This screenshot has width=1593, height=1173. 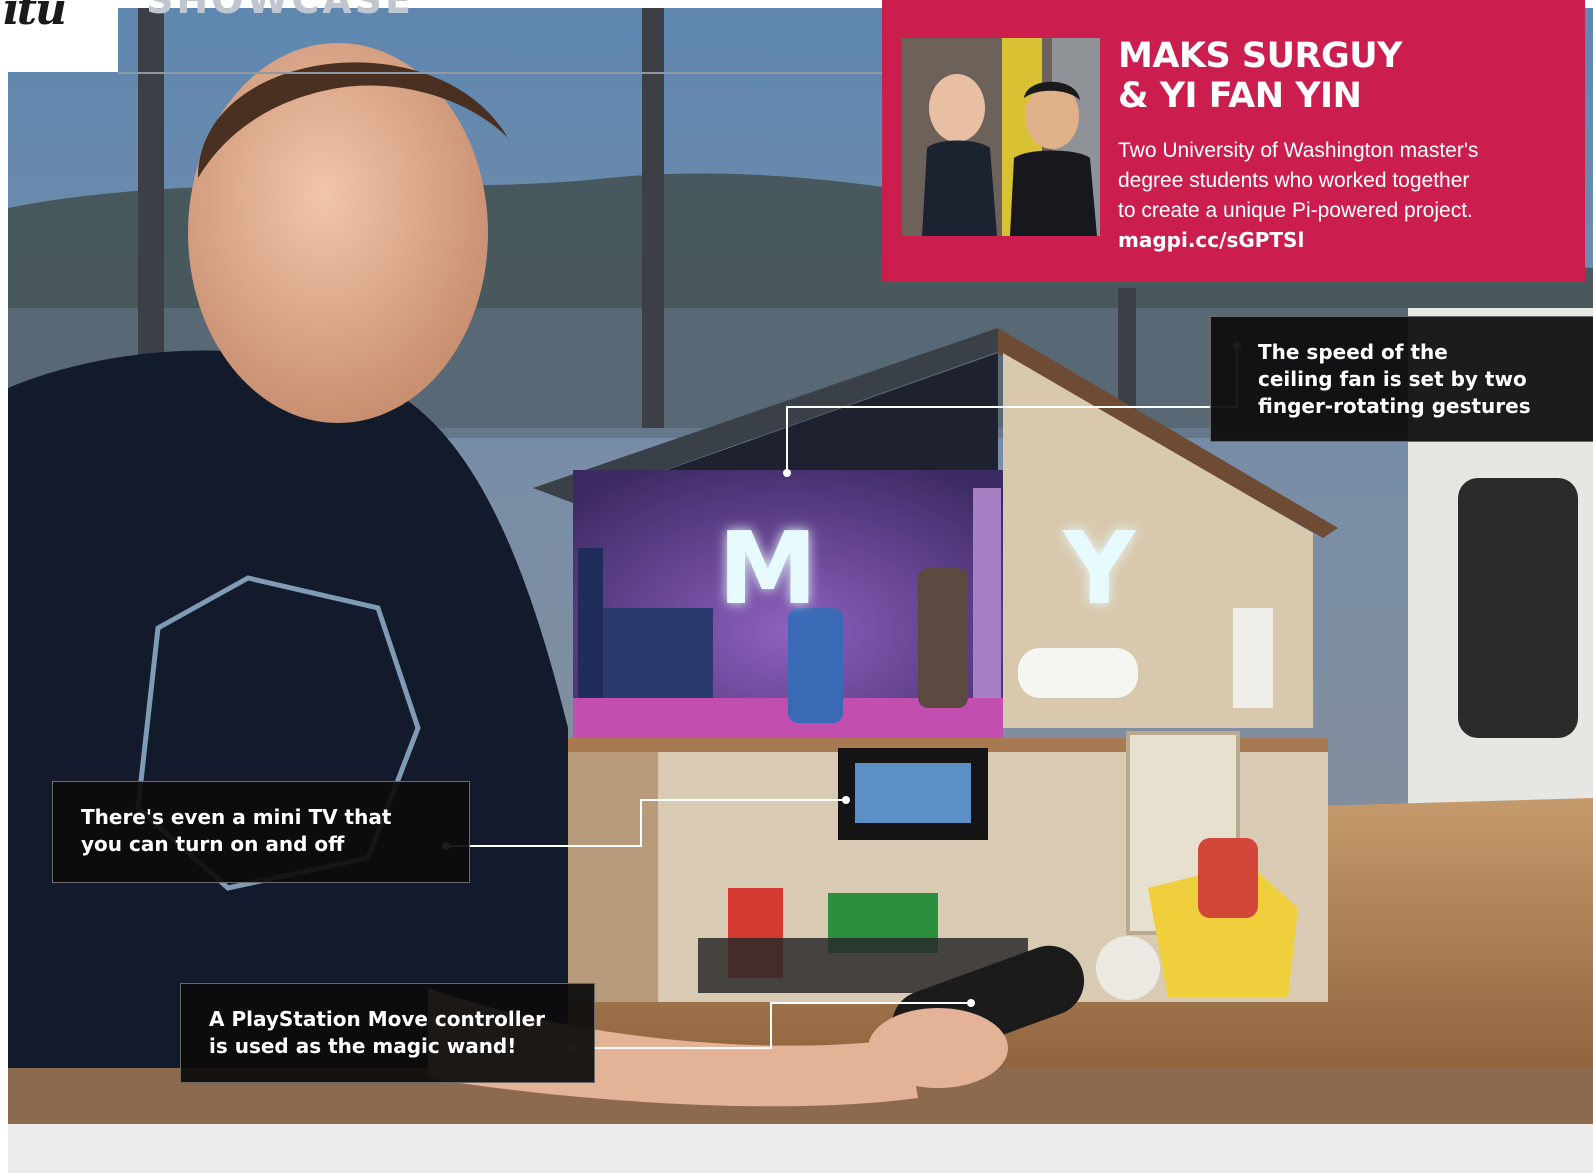 What do you see at coordinates (771, 1025) in the screenshot?
I see `wand-leader-line` at bounding box center [771, 1025].